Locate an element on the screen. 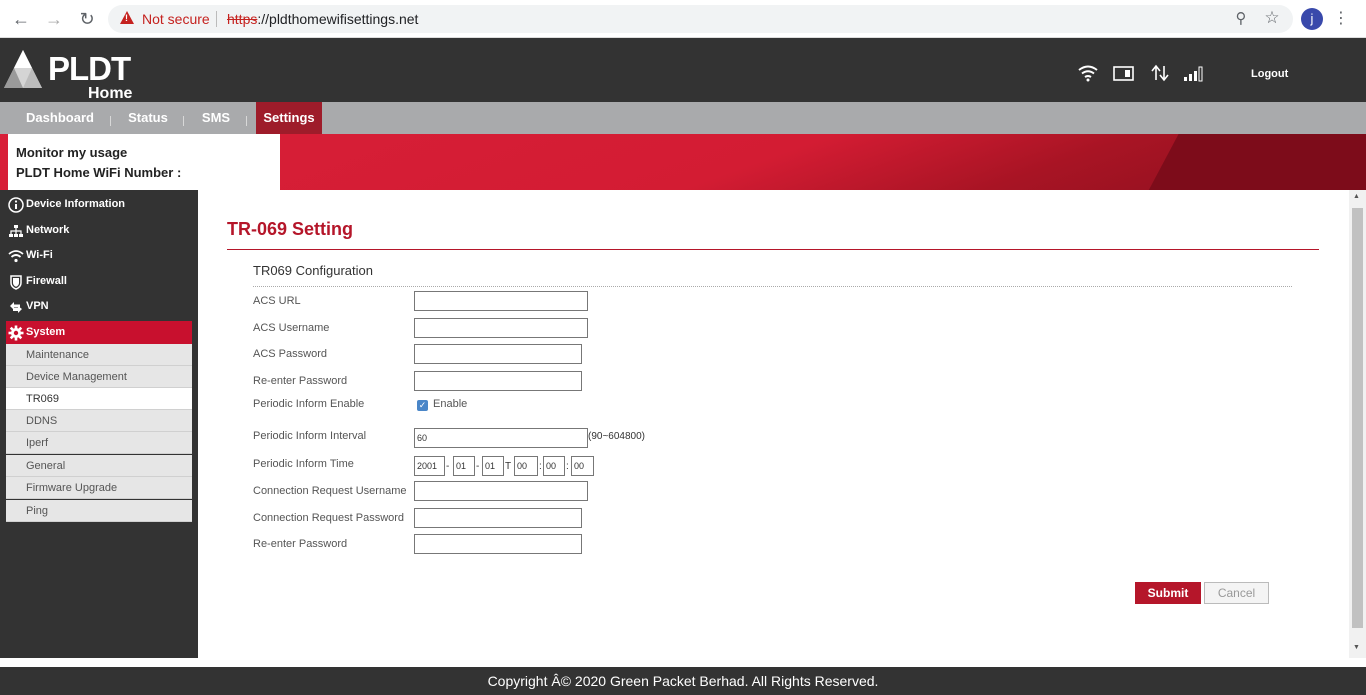 The height and width of the screenshot is (695, 1366). sidebar-item-label: Network is located at coordinates (48, 230).